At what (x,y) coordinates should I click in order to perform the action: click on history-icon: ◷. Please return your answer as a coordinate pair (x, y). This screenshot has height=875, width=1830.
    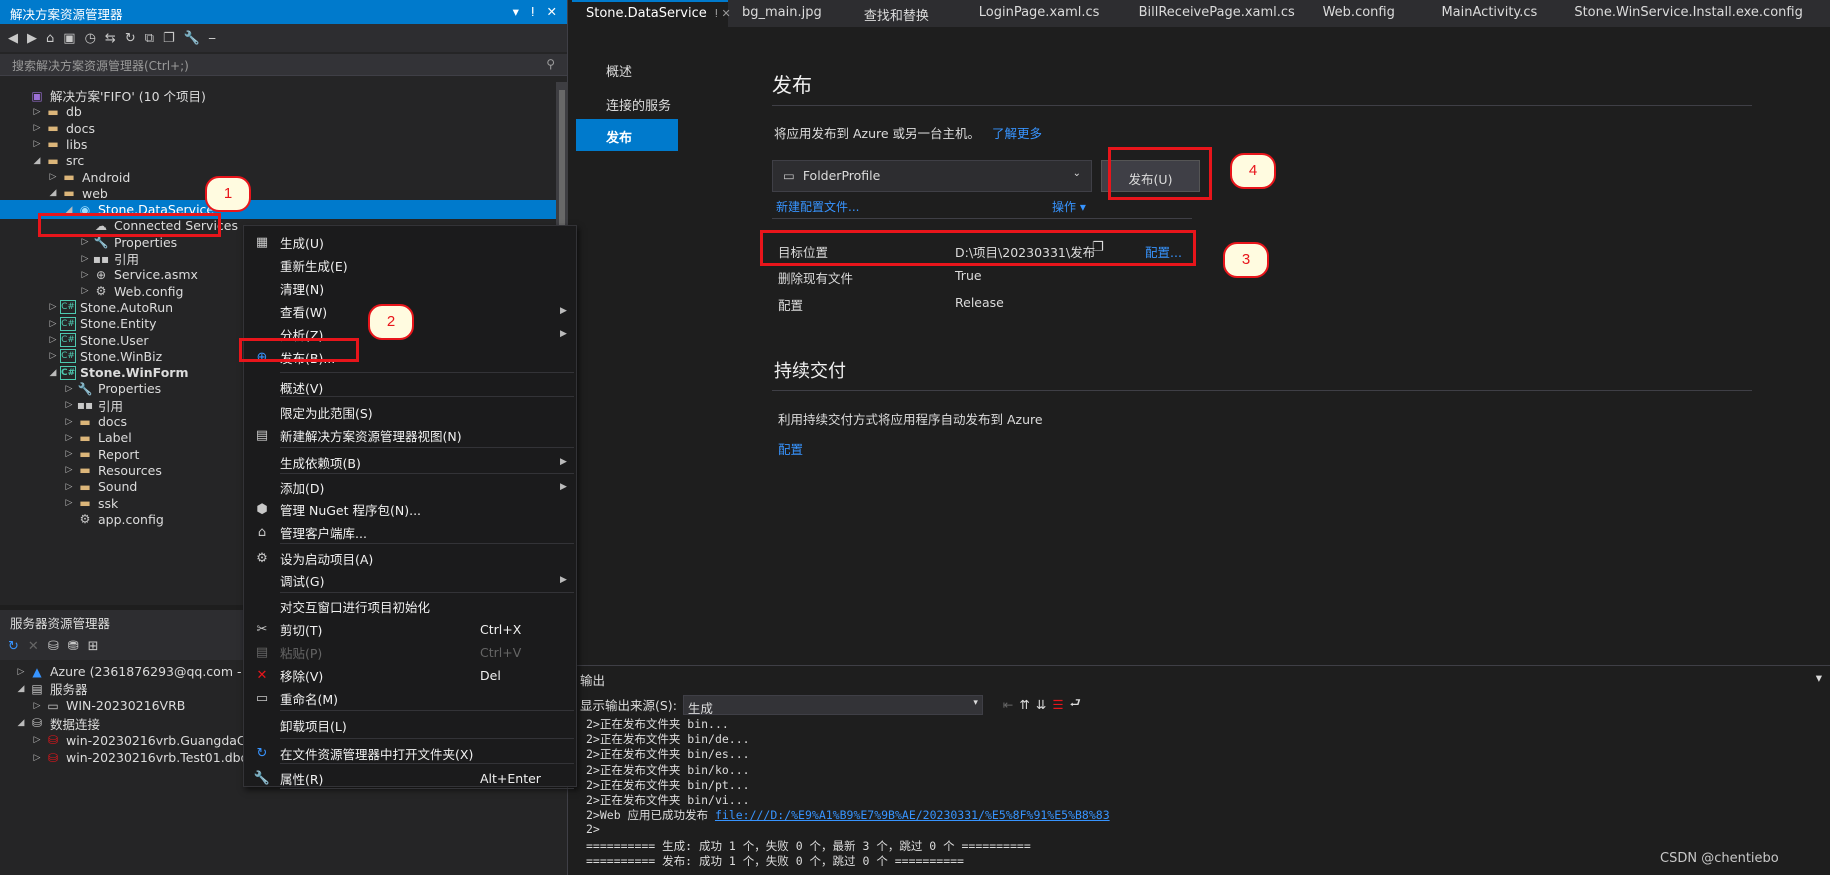
    Looking at the image, I should click on (90, 38).